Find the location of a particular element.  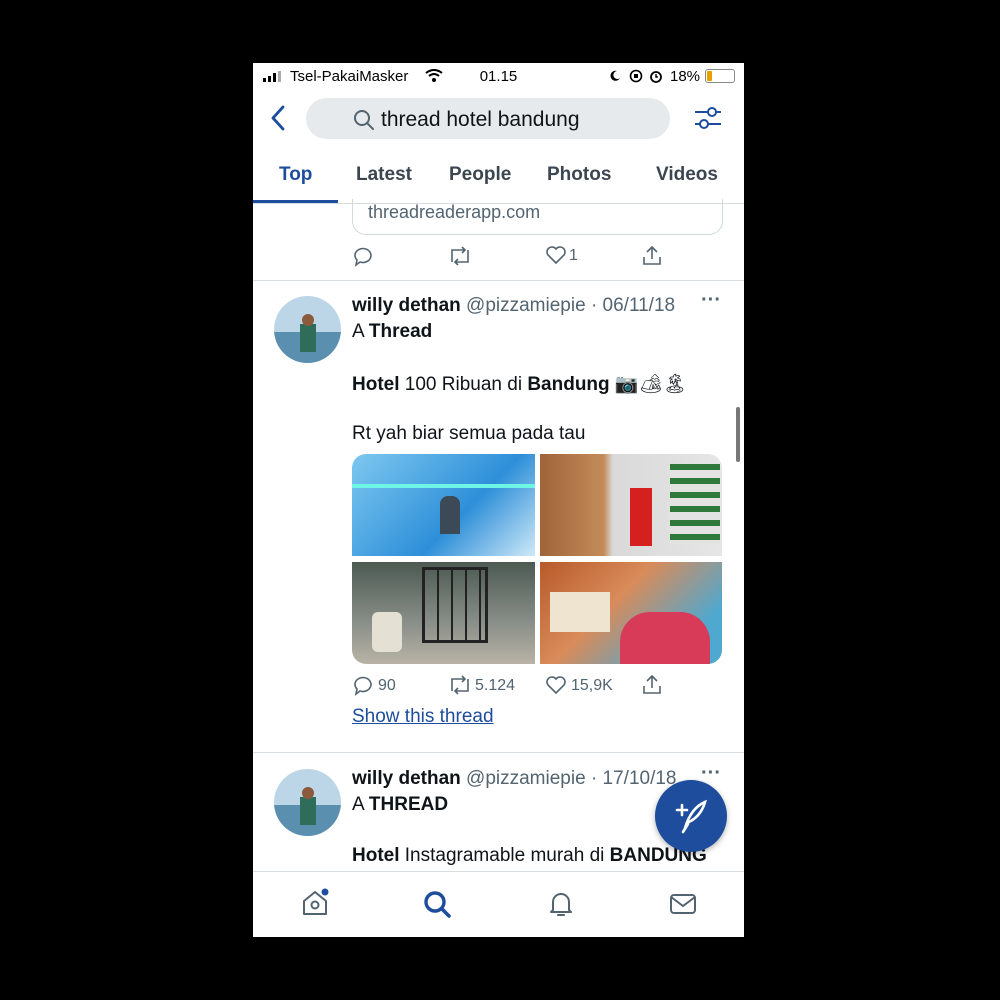

battery-percent: 18% is located at coordinates (685, 76).